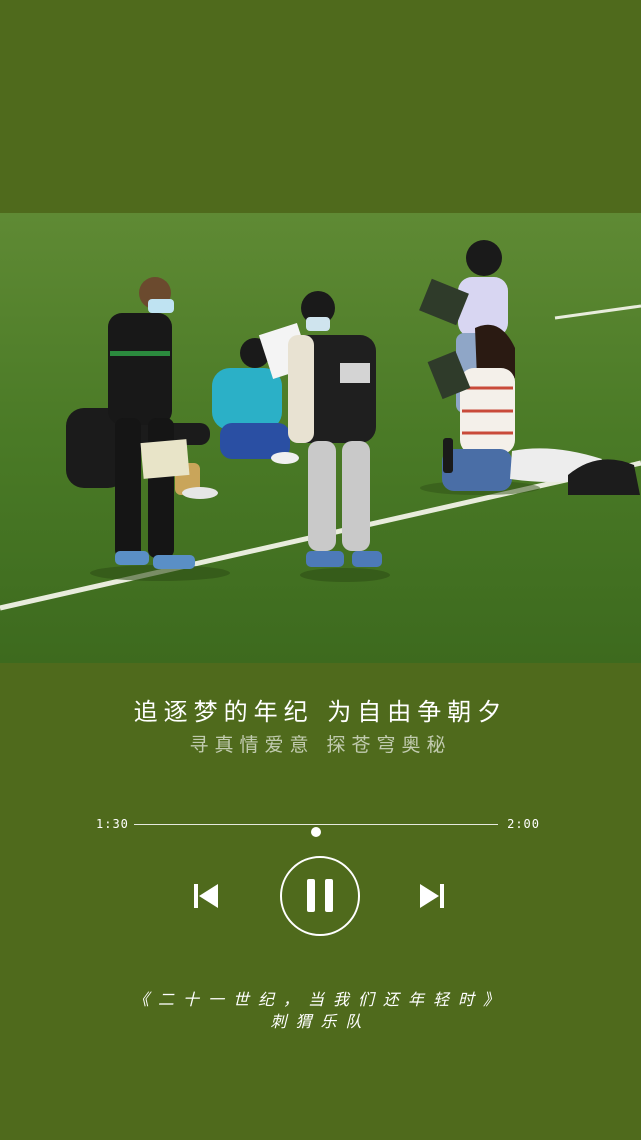 This screenshot has width=641, height=1140. Describe the element at coordinates (320, 999) in the screenshot. I see `song-title: 《二十一世纪，当我们还年轻时》` at that location.